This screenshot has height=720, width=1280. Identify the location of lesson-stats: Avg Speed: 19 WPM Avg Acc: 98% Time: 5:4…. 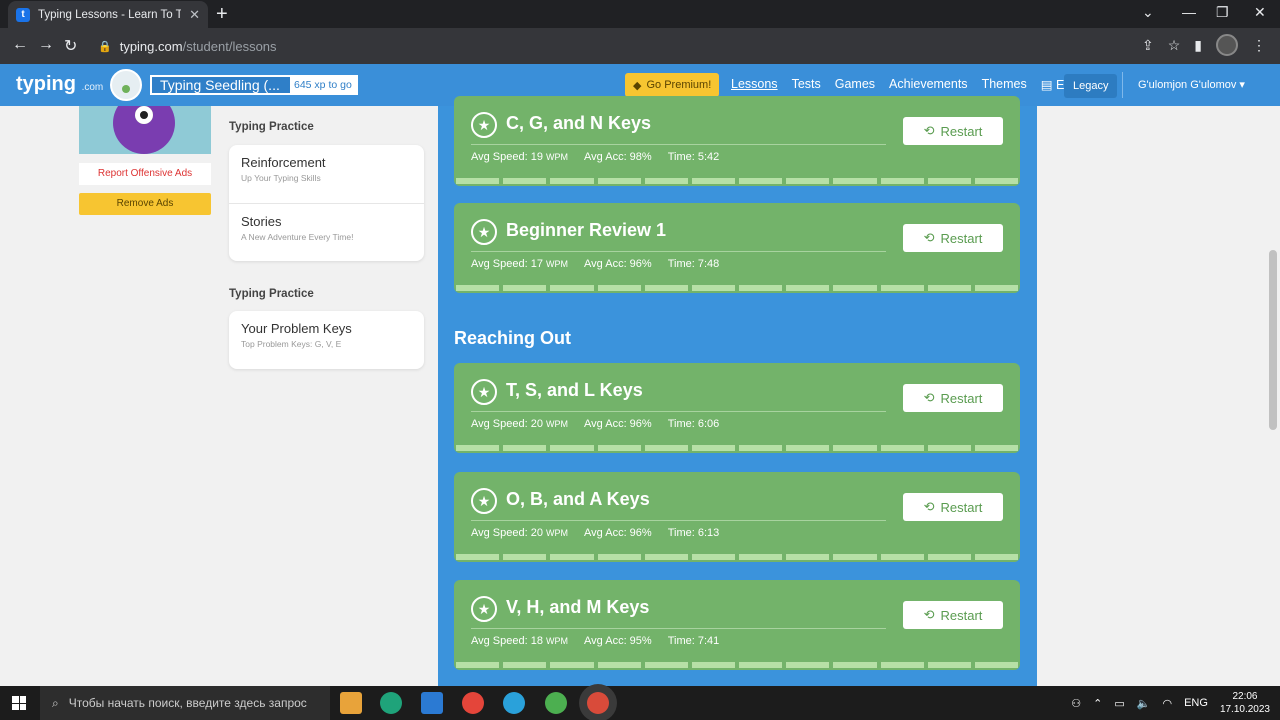
(595, 157).